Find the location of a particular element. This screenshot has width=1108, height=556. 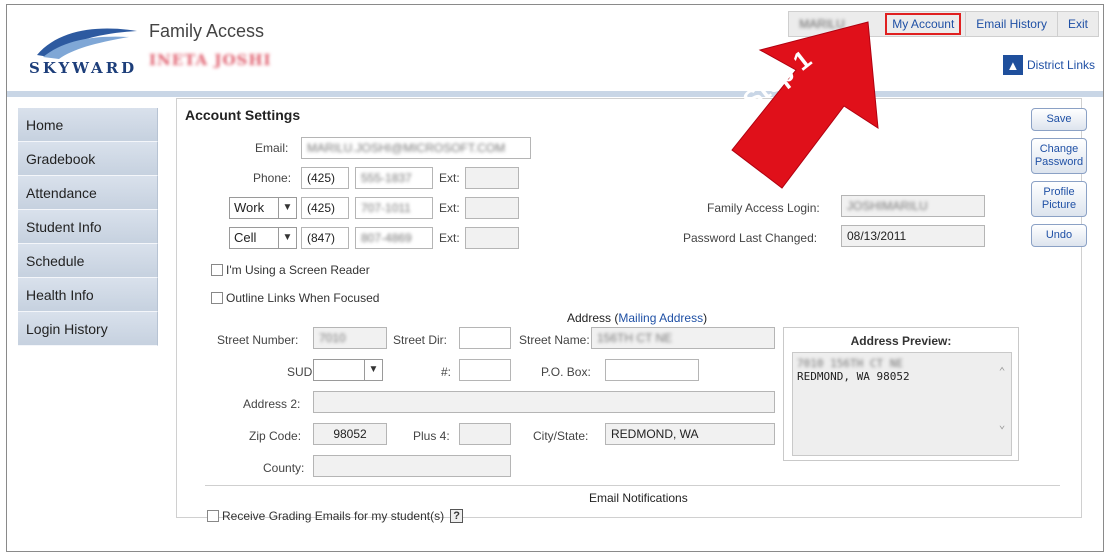

work-number-field: 707-1011 is located at coordinates (394, 208).